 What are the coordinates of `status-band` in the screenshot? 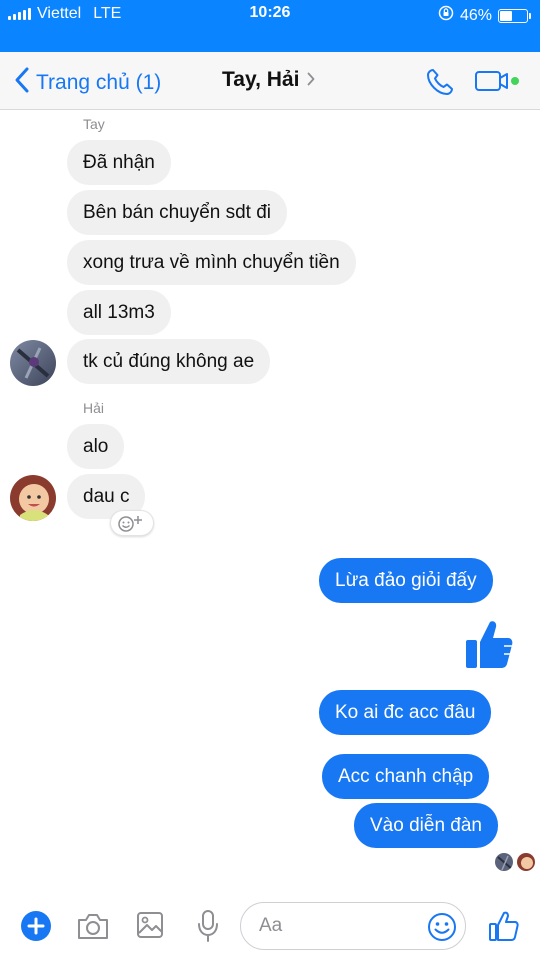 It's located at (270, 40).